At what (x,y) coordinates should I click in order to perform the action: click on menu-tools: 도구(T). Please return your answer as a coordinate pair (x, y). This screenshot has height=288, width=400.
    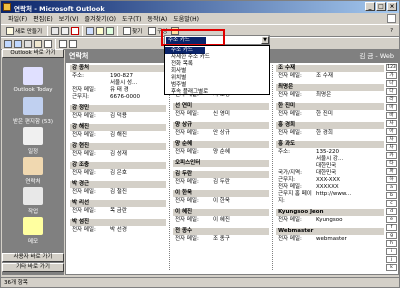
    Looking at the image, I should click on (131, 18).